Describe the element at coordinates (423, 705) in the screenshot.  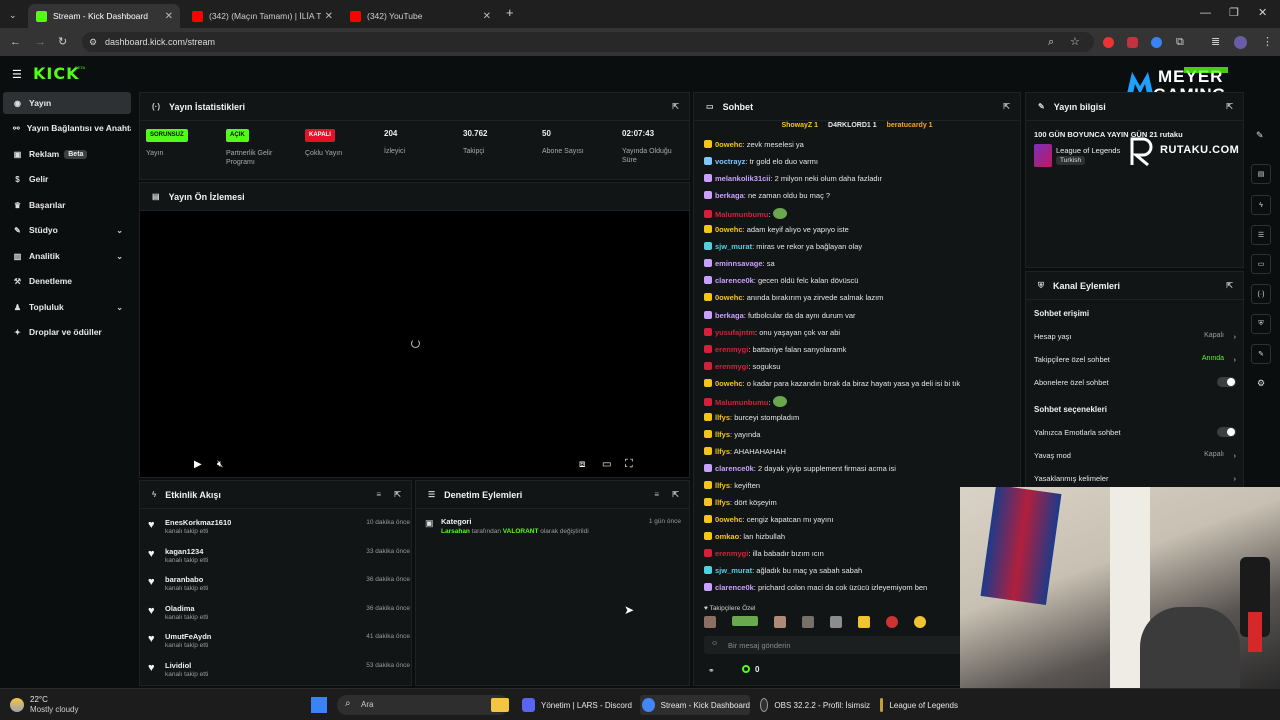
I see `taskbar-search-input: ⌕ Ara` at that location.